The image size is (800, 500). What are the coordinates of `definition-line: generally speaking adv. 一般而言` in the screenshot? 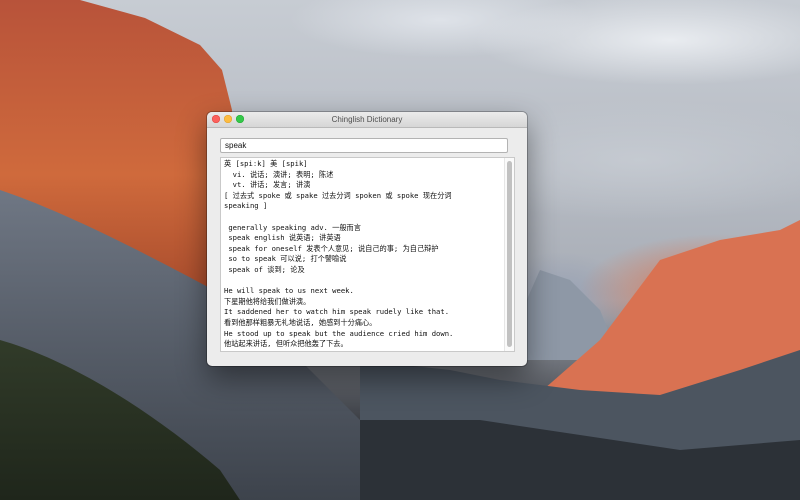 It's located at (292, 227).